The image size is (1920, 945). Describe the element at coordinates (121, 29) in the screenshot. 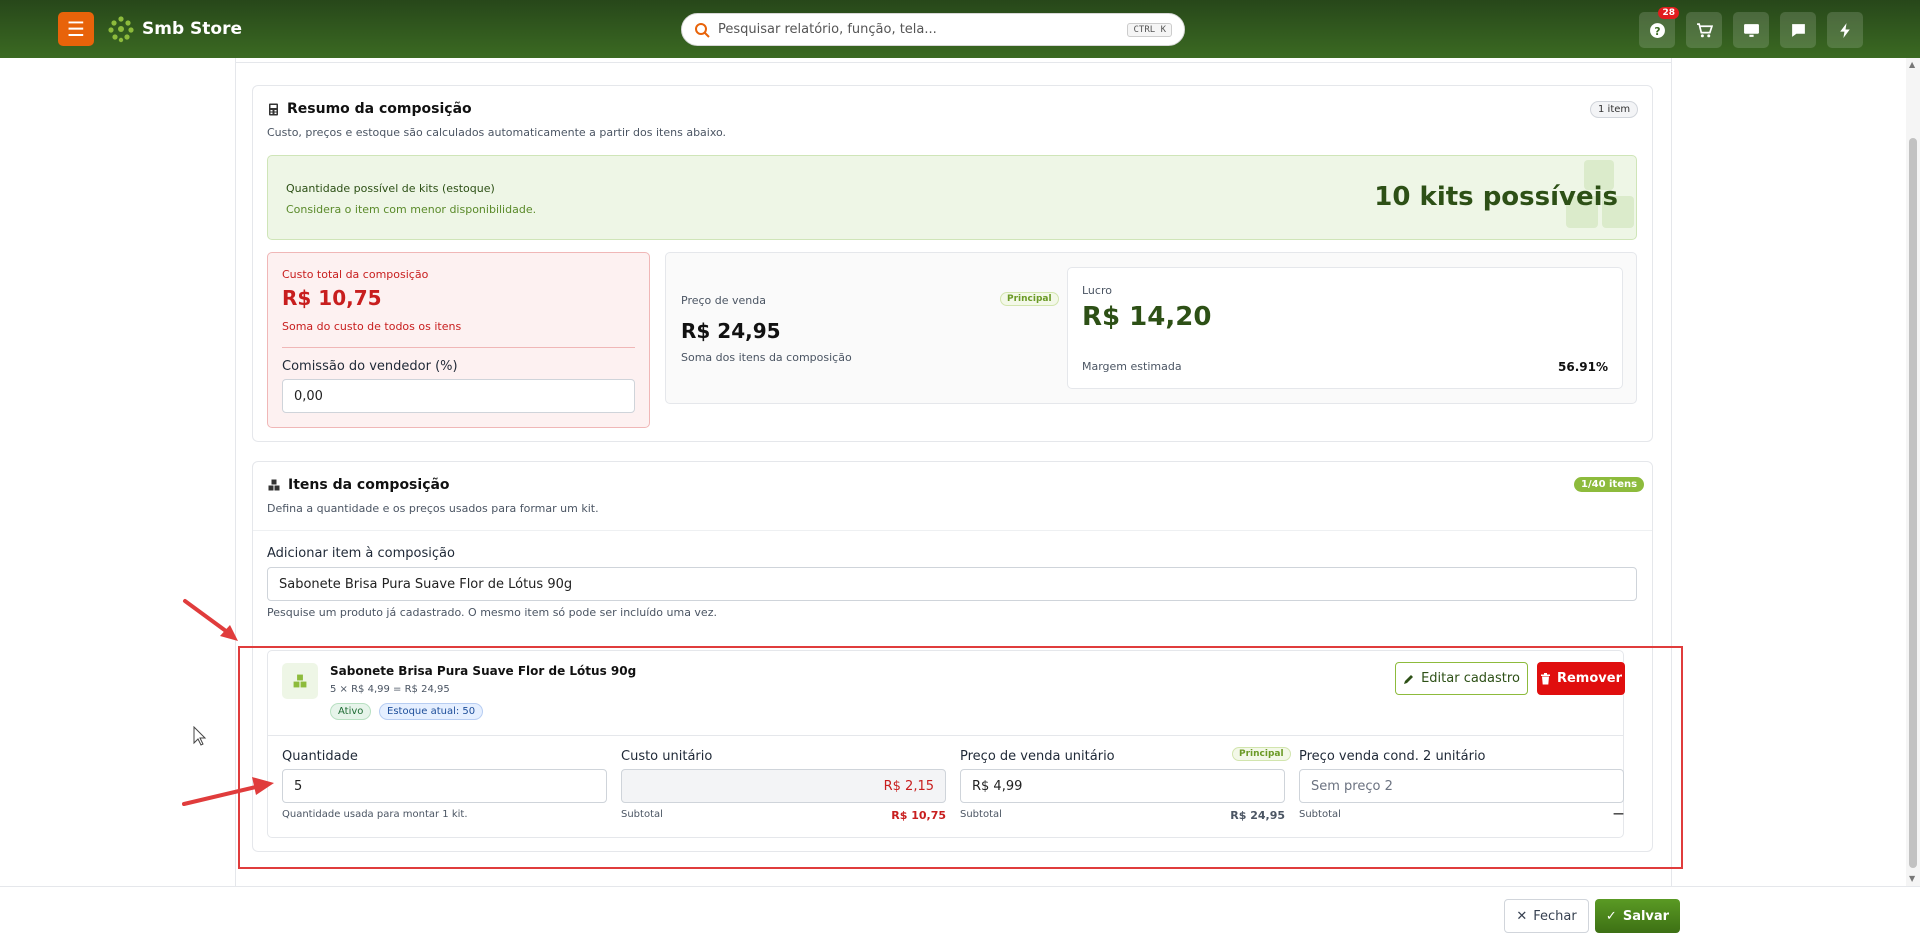

I see `brand-logo-icon` at that location.